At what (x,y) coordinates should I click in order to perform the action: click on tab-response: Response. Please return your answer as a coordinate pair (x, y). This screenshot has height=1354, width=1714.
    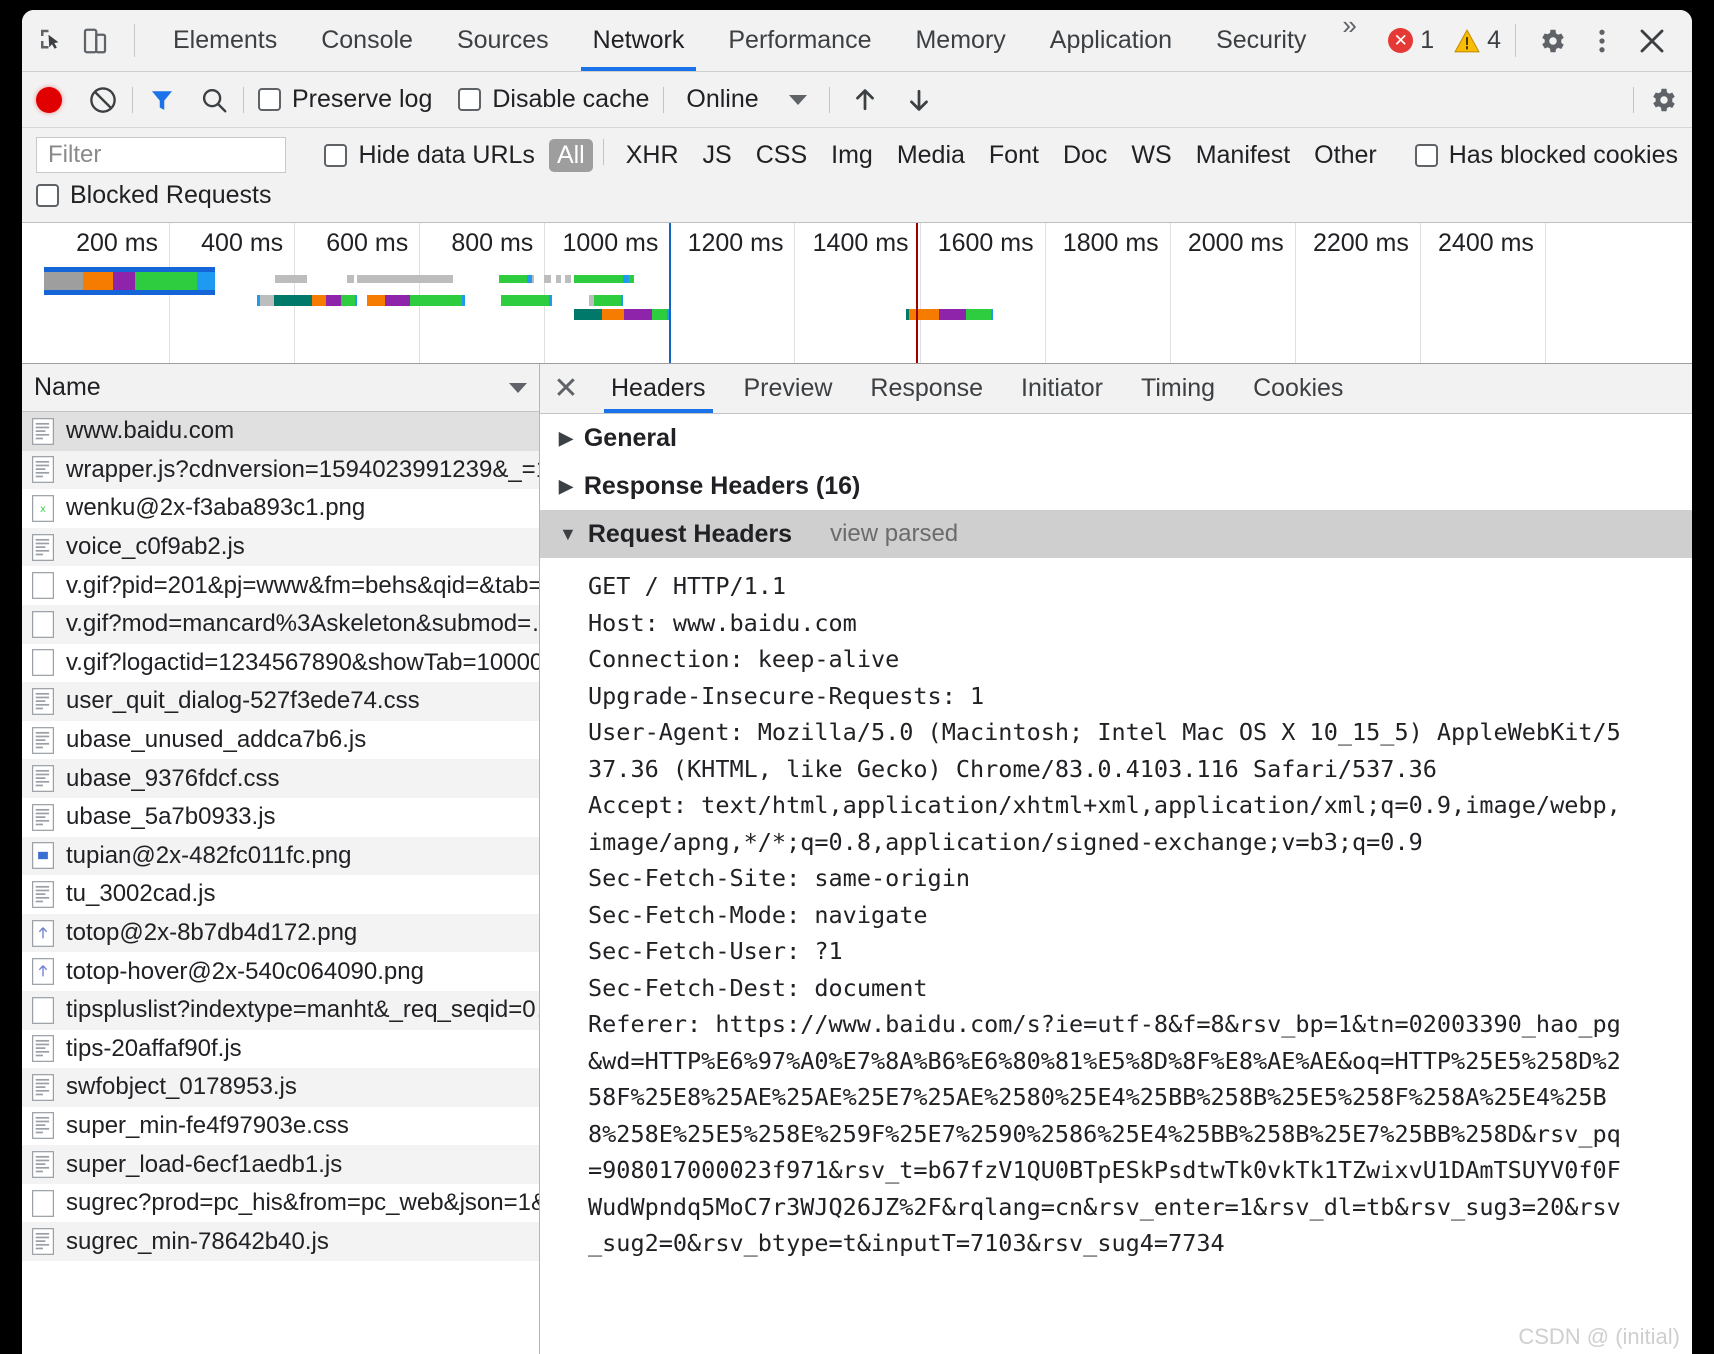
    Looking at the image, I should click on (926, 388).